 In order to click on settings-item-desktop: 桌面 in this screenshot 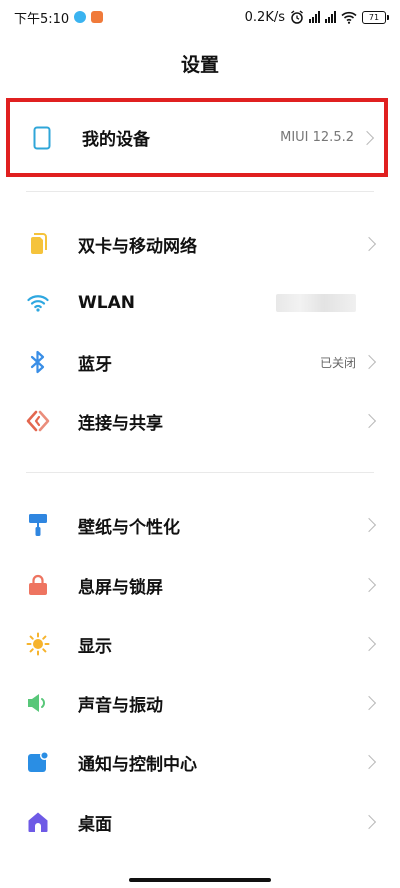, I will do `click(200, 822)`.